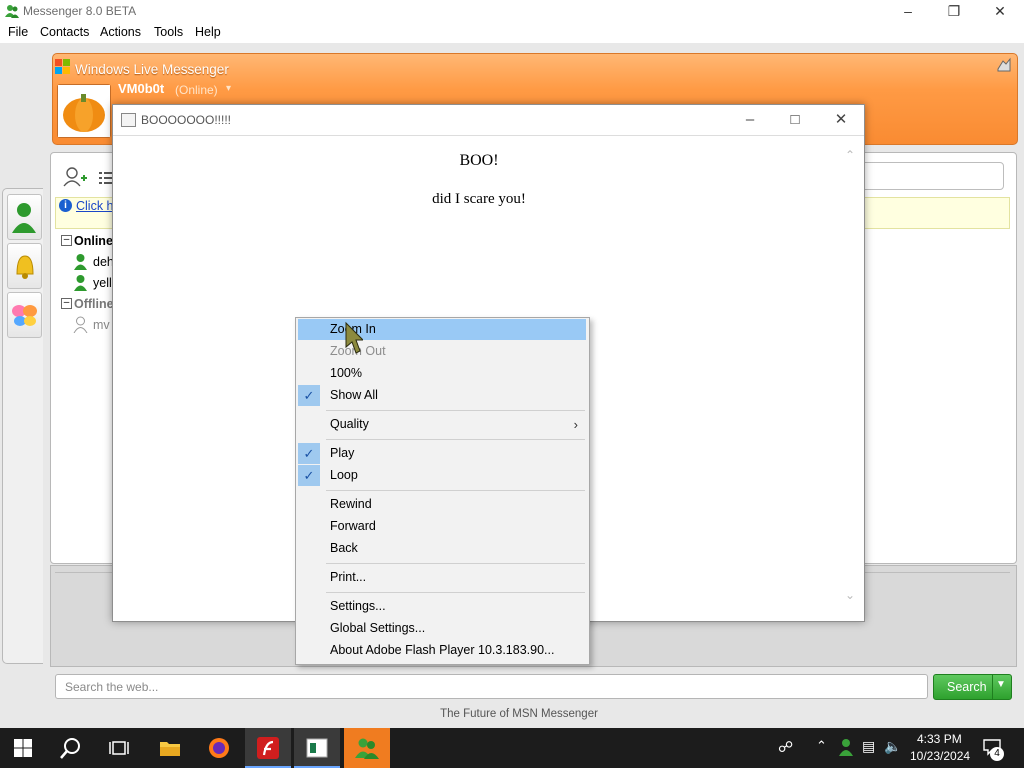 The height and width of the screenshot is (773, 1024). Describe the element at coordinates (750, 120) in the screenshot. I see `flash-minimize-button: –` at that location.